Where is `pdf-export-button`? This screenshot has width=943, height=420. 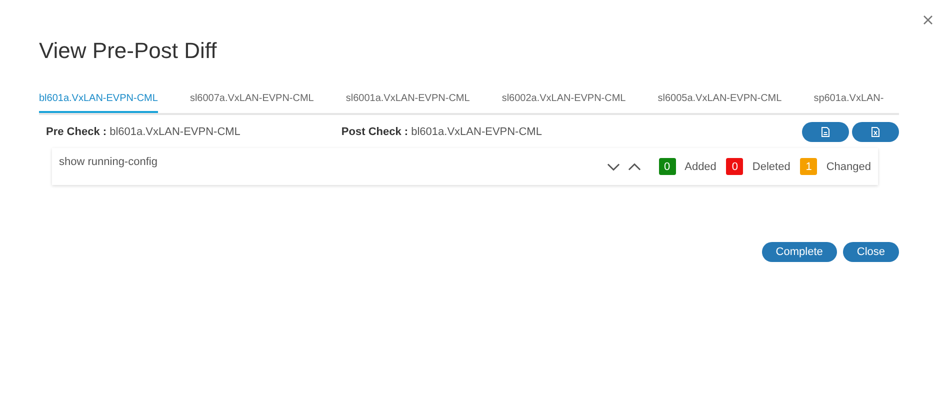
pdf-export-button is located at coordinates (825, 132).